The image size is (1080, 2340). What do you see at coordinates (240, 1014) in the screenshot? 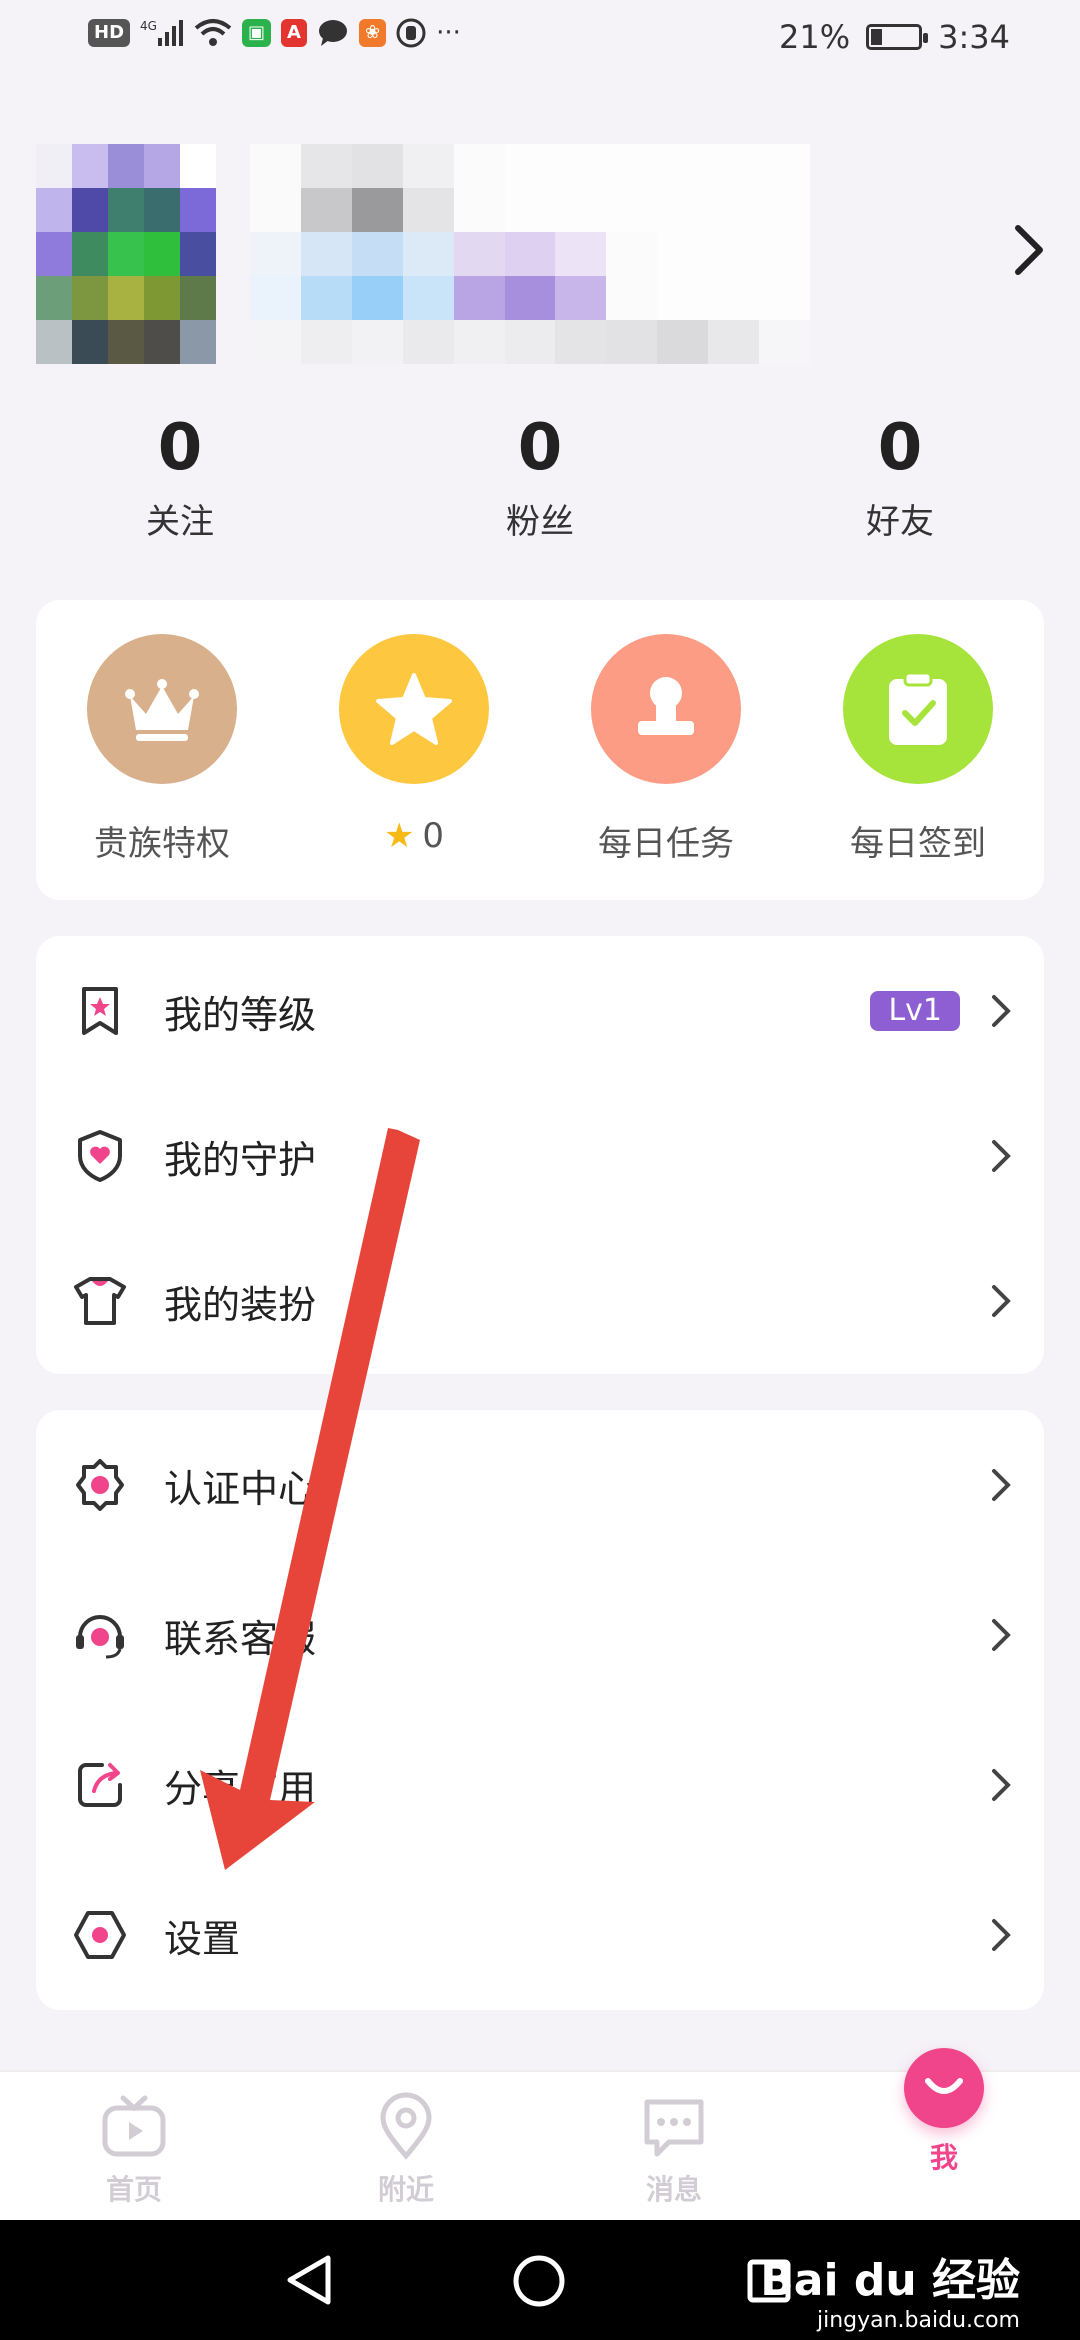
I see `menu-label: 我的等级` at bounding box center [240, 1014].